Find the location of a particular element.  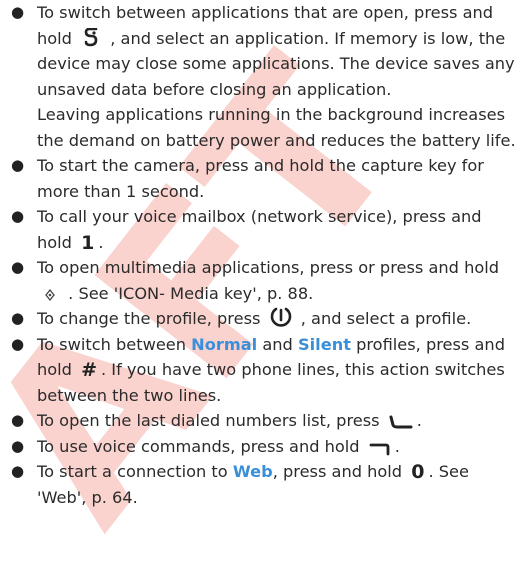

call-key-icon is located at coordinates (401, 422).